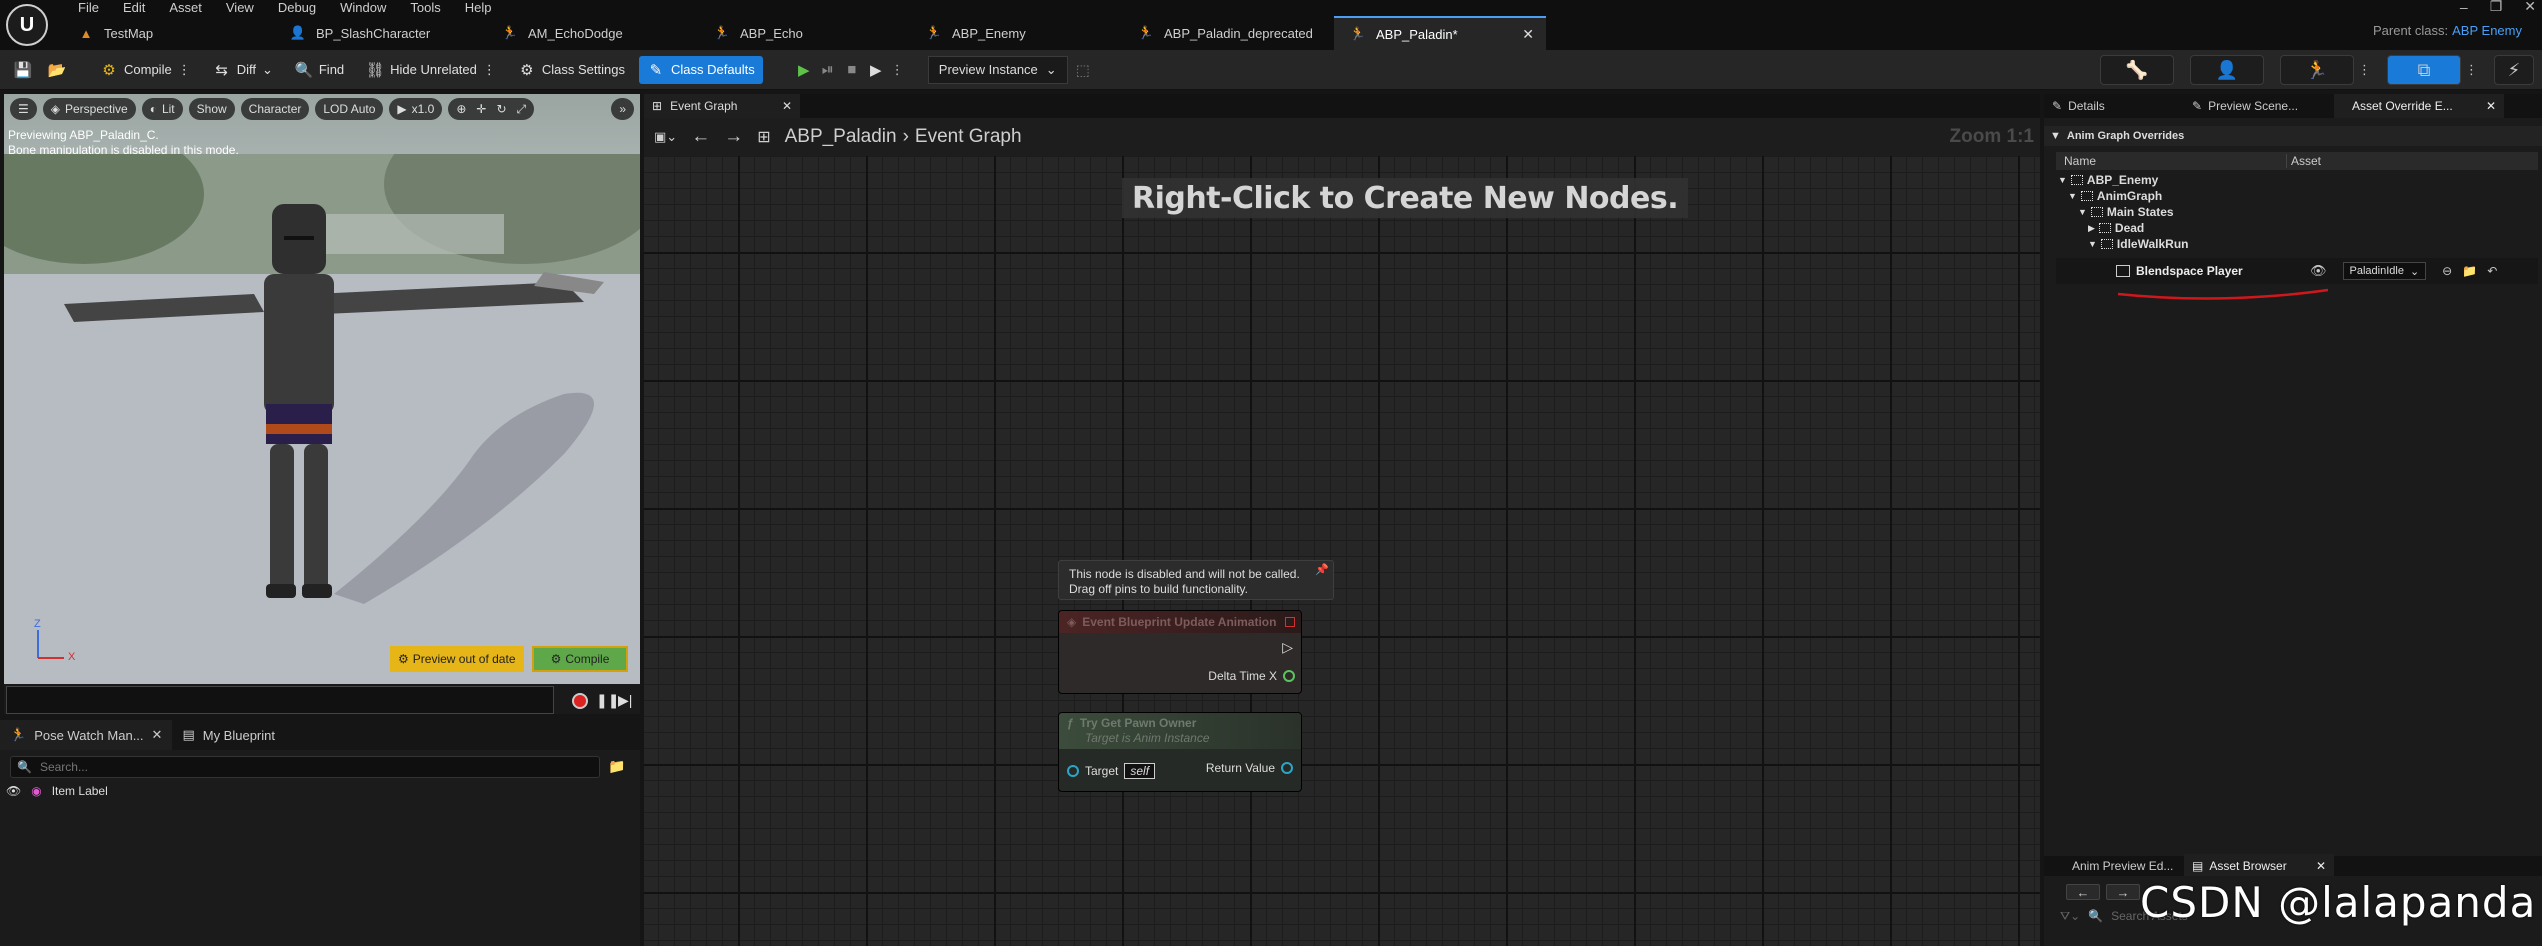 Image resolution: width=2542 pixels, height=946 pixels. What do you see at coordinates (592, 33) in the screenshot?
I see `doc-tab-am-echododge: 🏃 AM_EchoDodge` at bounding box center [592, 33].